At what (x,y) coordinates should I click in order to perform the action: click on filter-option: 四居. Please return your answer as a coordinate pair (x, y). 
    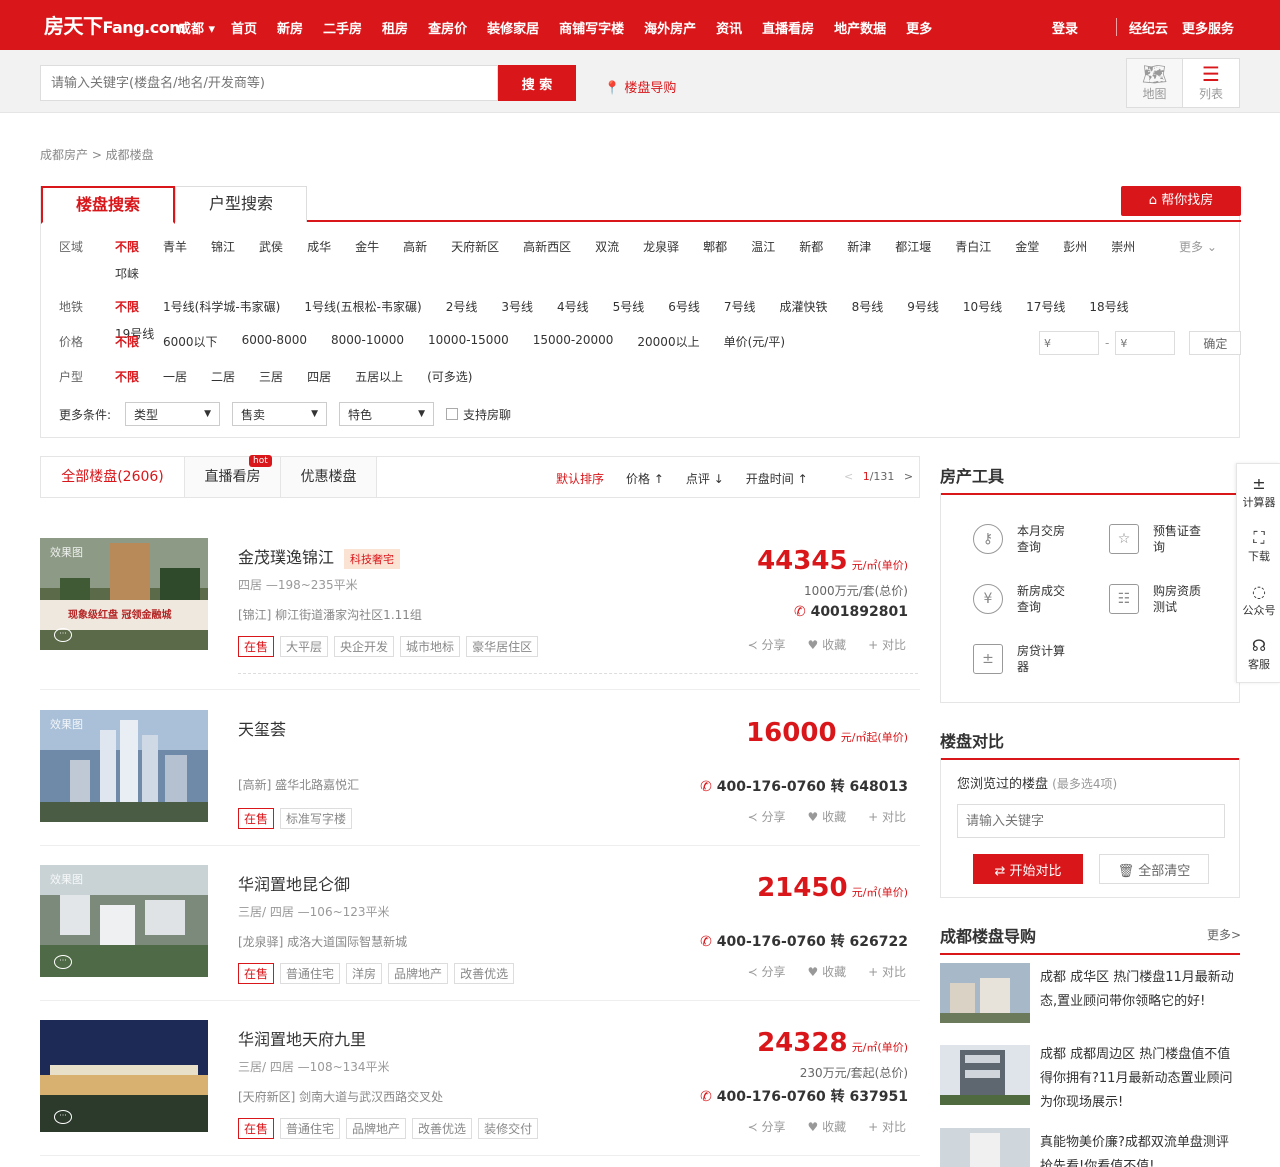
    Looking at the image, I should click on (319, 376).